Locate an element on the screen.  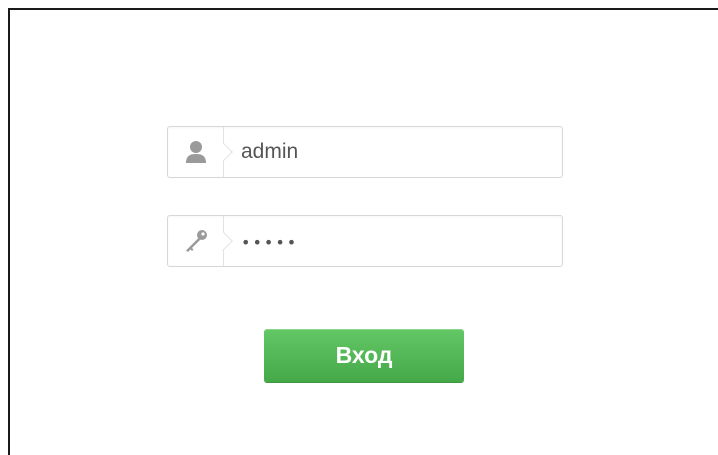
user-icon is located at coordinates (195, 152).